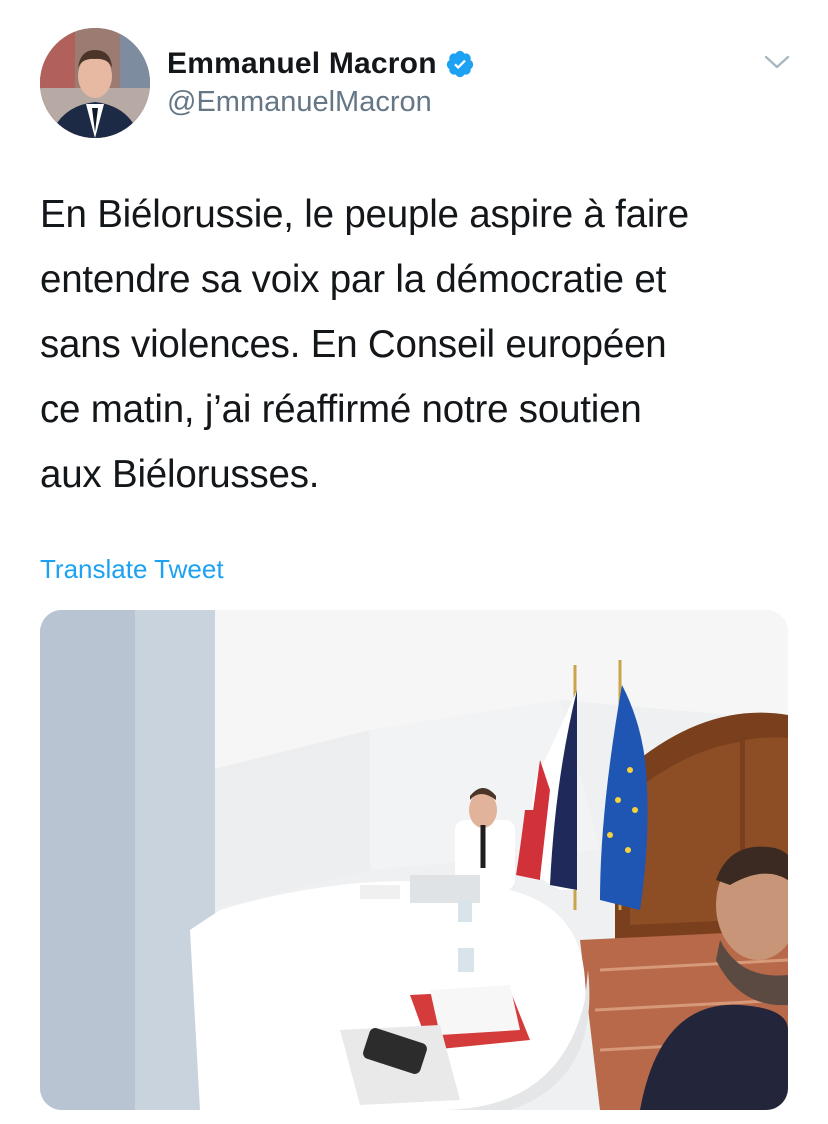 Image resolution: width=828 pixels, height=1124 pixels. Describe the element at coordinates (132, 569) in the screenshot. I see `translate-tweet-link: Translate Tweet` at that location.